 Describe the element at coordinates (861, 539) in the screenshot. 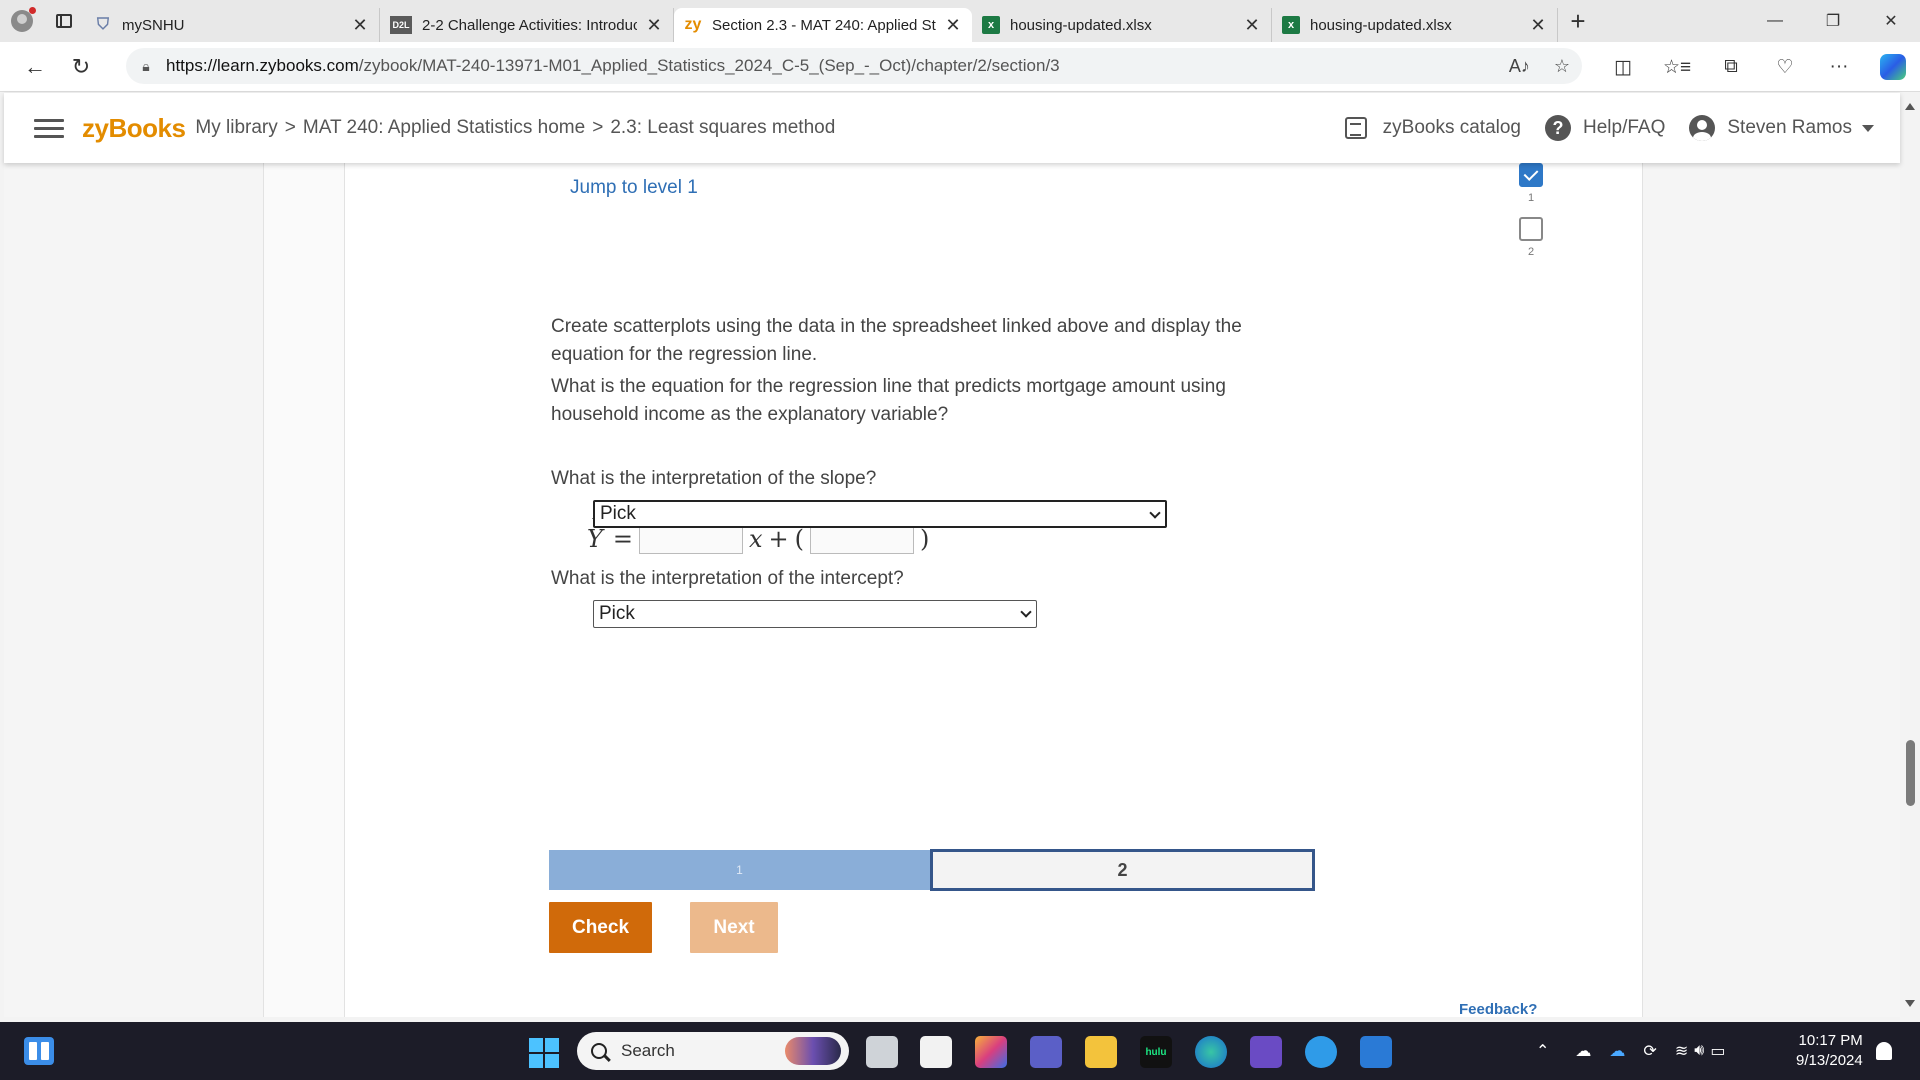

I see `intercept-input` at that location.